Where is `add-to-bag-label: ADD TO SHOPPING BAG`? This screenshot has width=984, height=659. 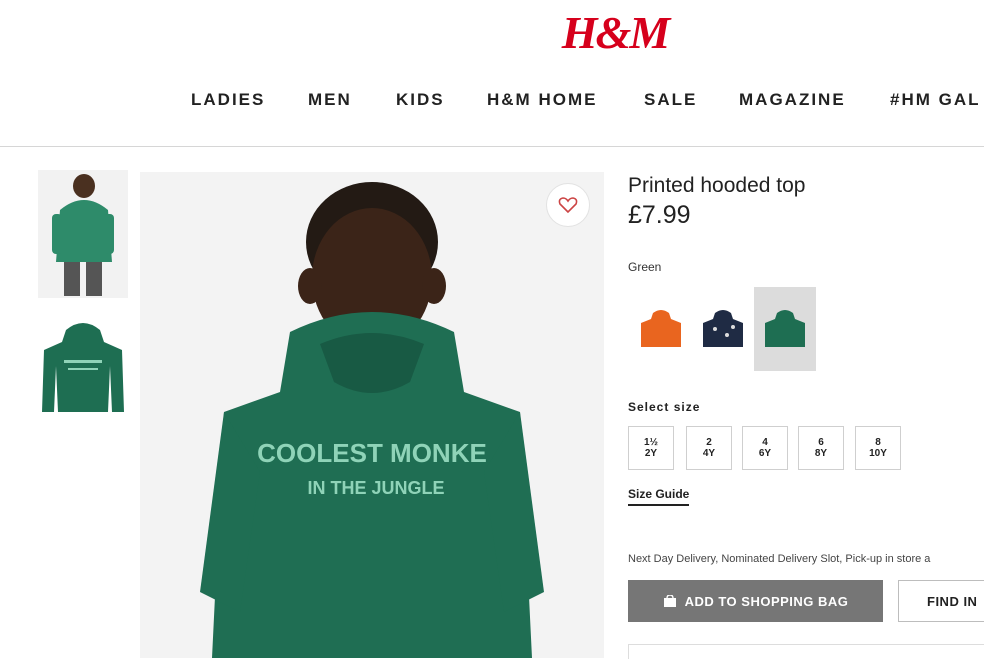
add-to-bag-label: ADD TO SHOPPING BAG is located at coordinates (766, 601).